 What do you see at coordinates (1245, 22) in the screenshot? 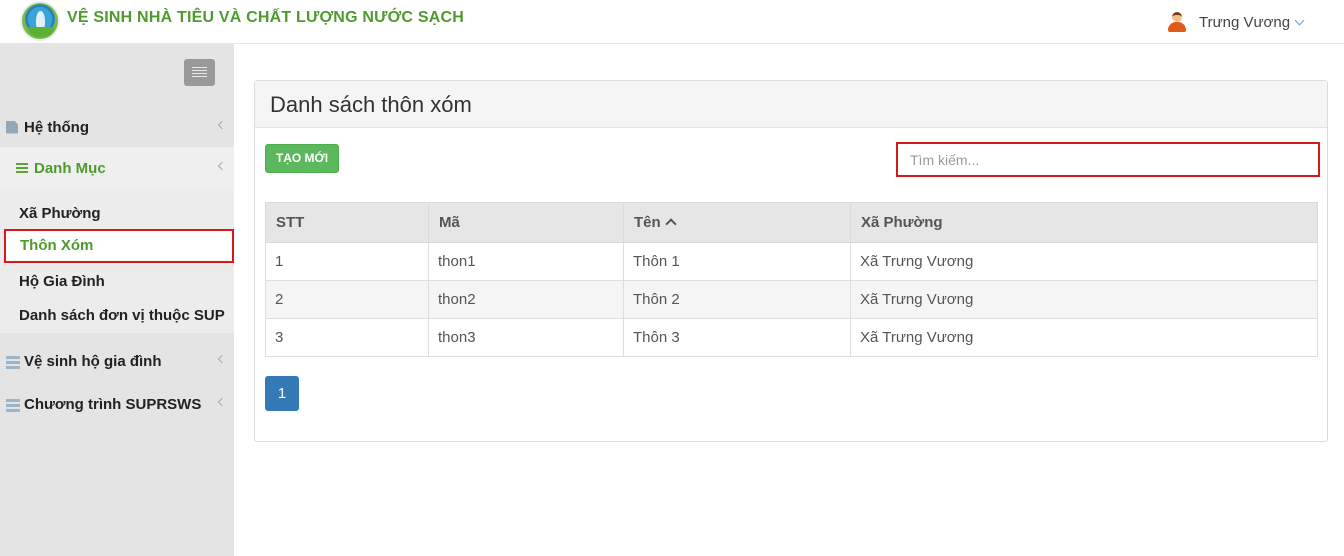
I see `user-name: Trưng Vương` at bounding box center [1245, 22].